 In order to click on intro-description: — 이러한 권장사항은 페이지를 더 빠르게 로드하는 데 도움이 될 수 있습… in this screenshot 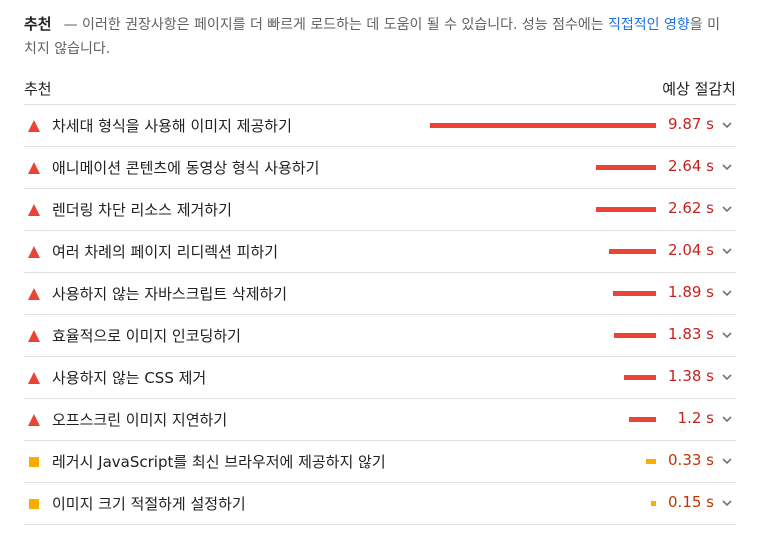, I will do `click(336, 25)`.